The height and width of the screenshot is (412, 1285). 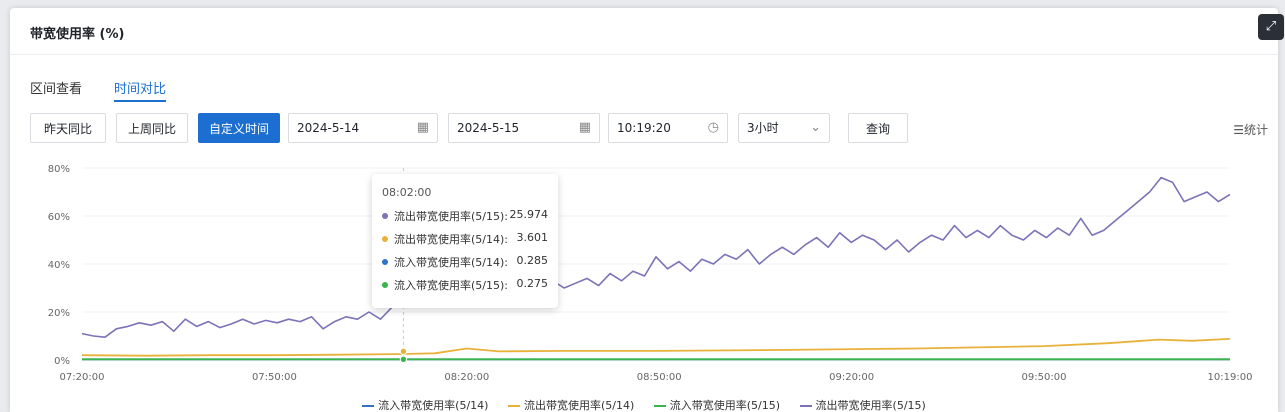 I want to click on modal-header: 带宽使用率 (%) ✕, so click(x=644, y=31).